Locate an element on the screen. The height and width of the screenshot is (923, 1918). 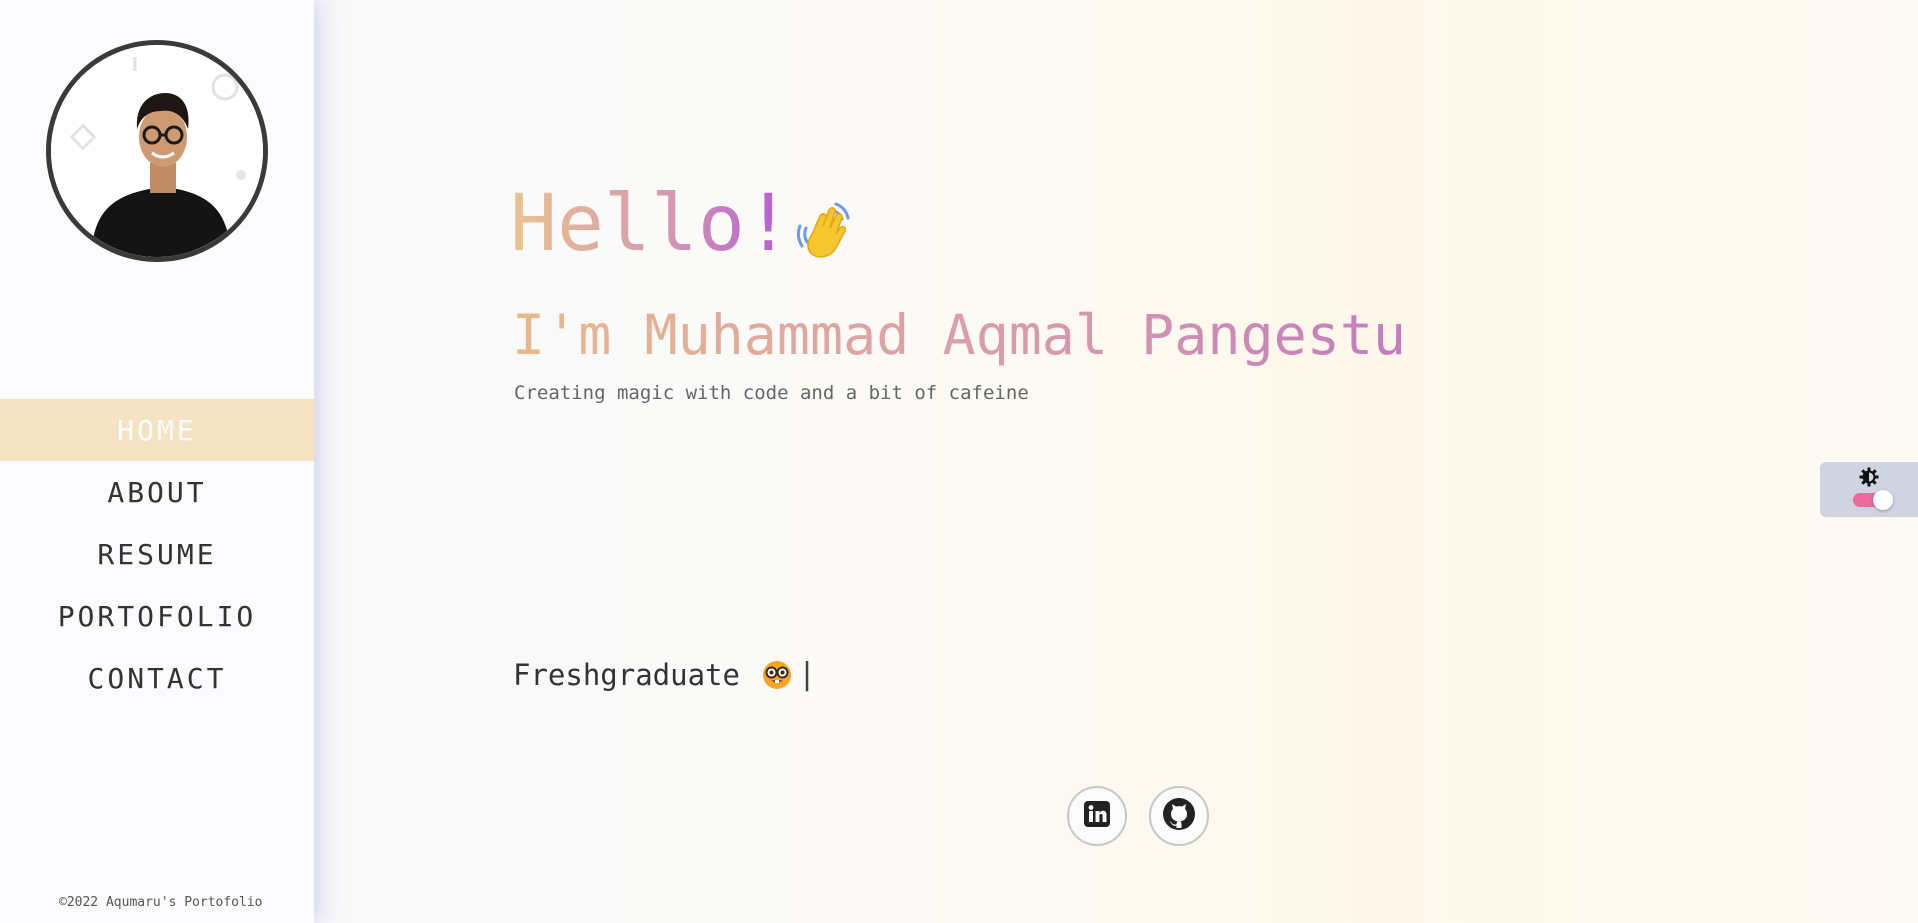
copyright-text: ©2022 Aqumaru's Portofolio is located at coordinates (161, 902).